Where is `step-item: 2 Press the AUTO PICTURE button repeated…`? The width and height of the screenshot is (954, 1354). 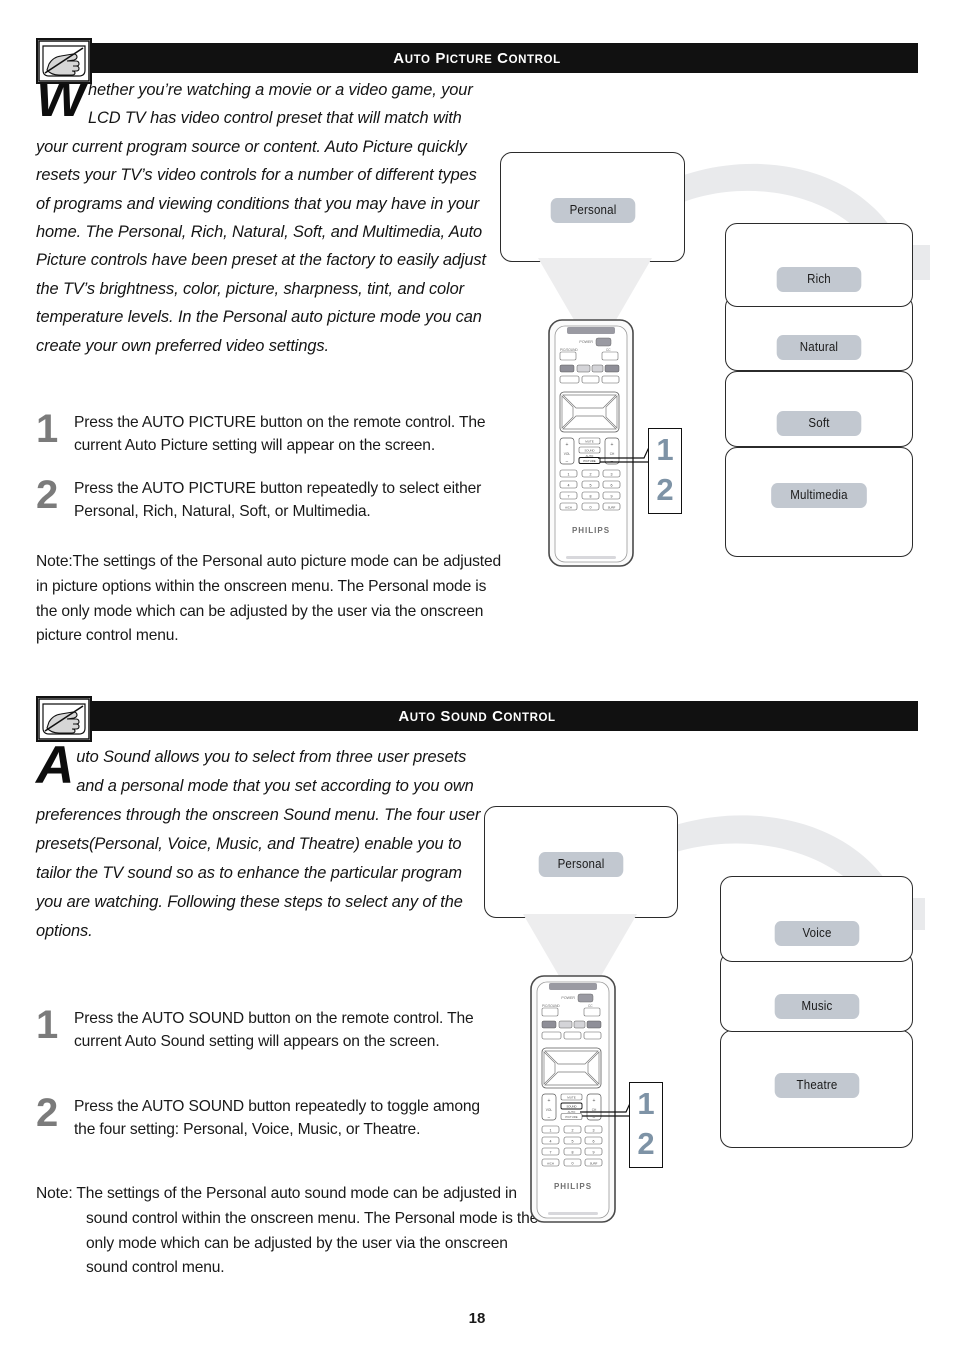 step-item: 2 Press the AUTO PICTURE button repeated… is located at coordinates (261, 498).